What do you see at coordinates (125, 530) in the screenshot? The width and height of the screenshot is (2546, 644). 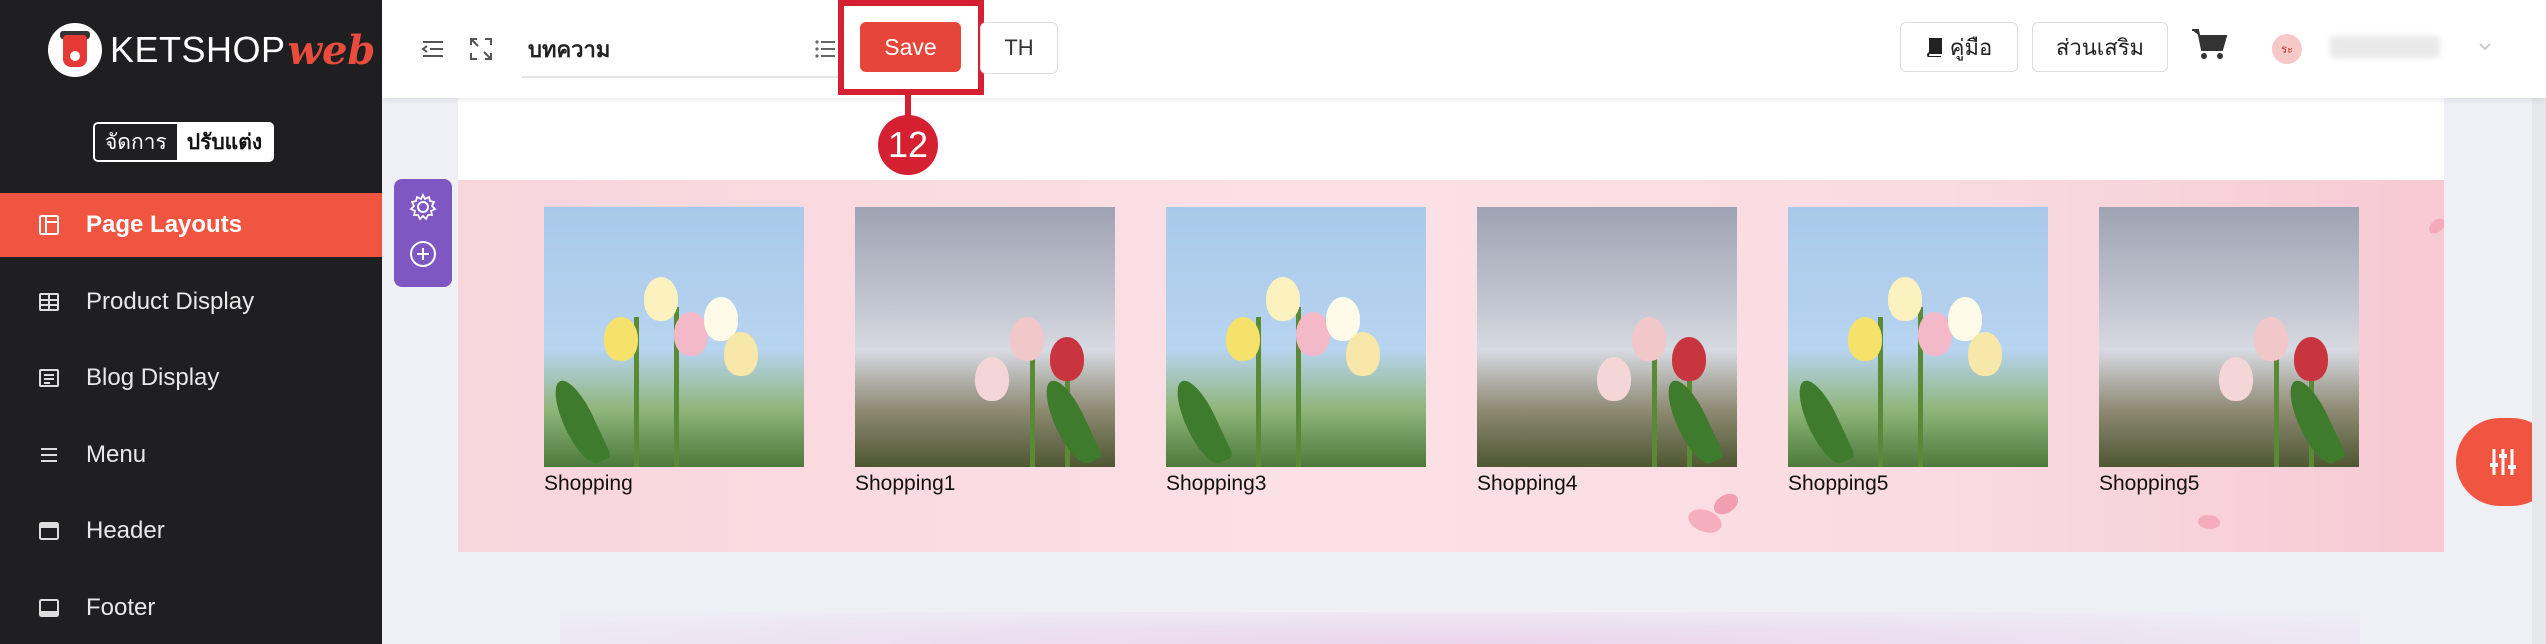 I see `sidebar-item-label: Header` at bounding box center [125, 530].